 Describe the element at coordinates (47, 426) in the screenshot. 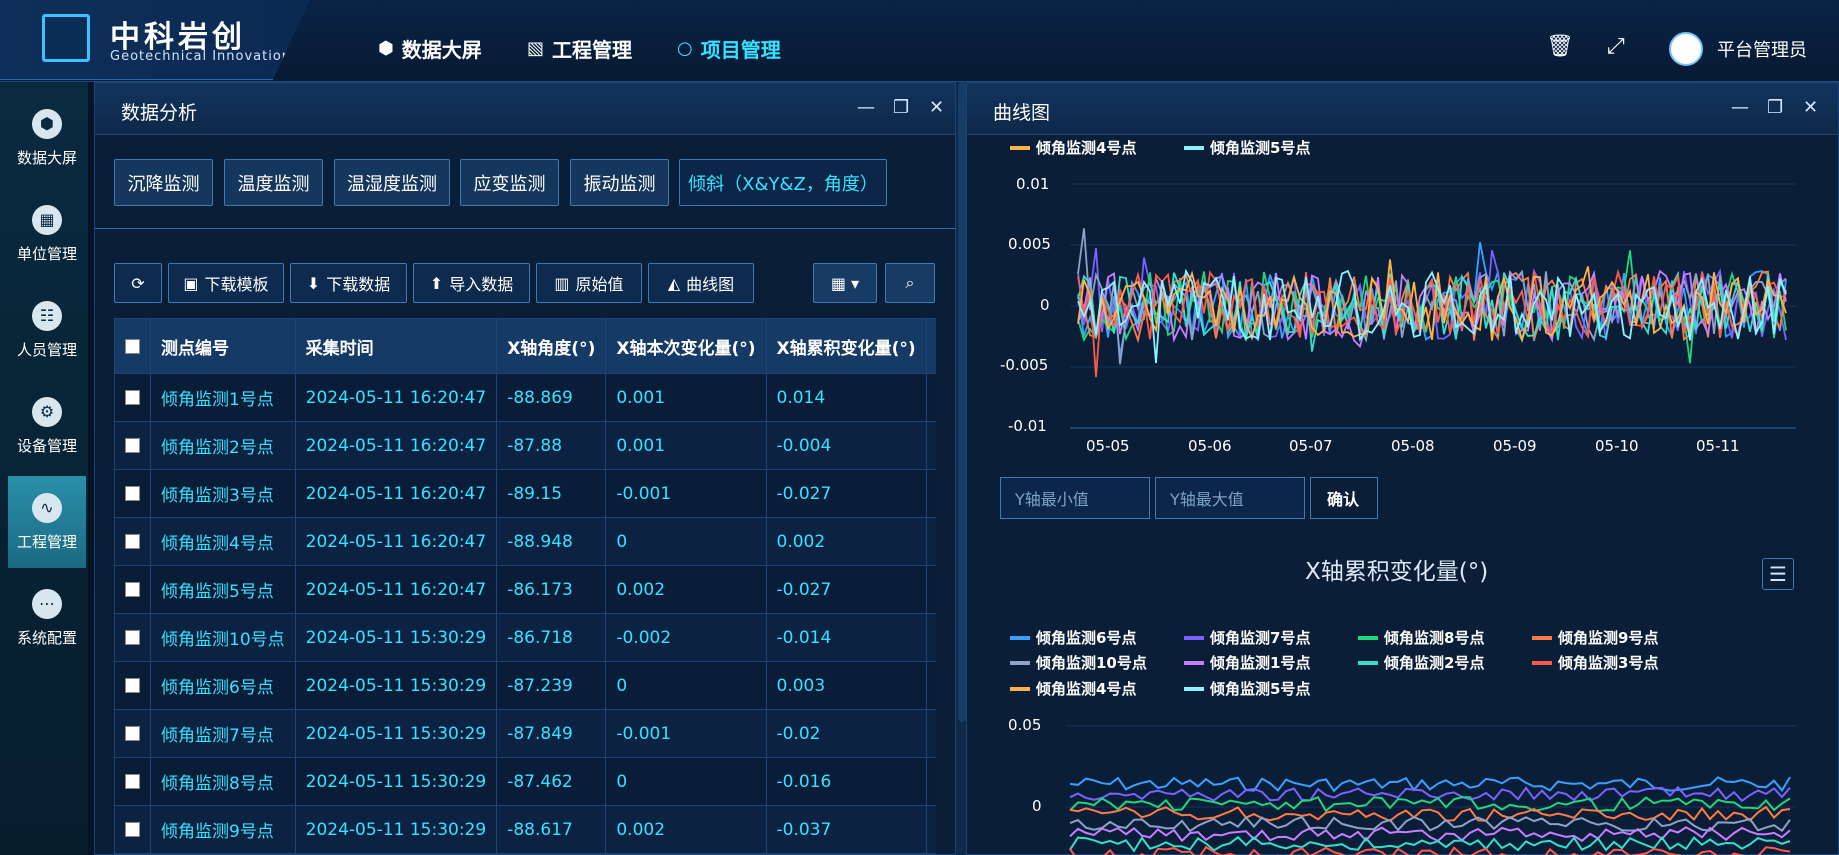

I see `sidebar-item-devices: ⚙ 设备管理` at that location.